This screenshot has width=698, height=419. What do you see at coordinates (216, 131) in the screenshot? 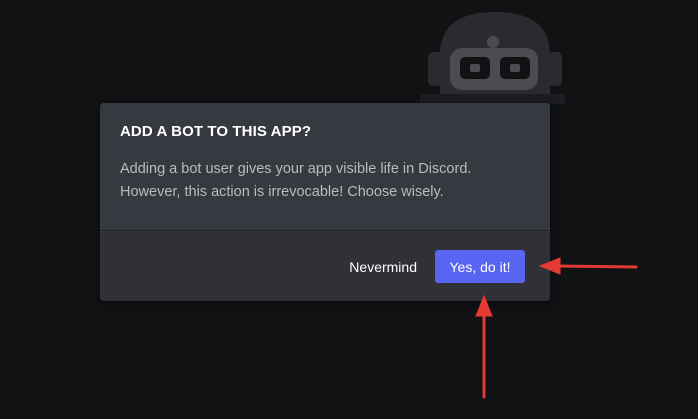
I see `dialog-title: ADD A BOT TO THIS APP?` at bounding box center [216, 131].